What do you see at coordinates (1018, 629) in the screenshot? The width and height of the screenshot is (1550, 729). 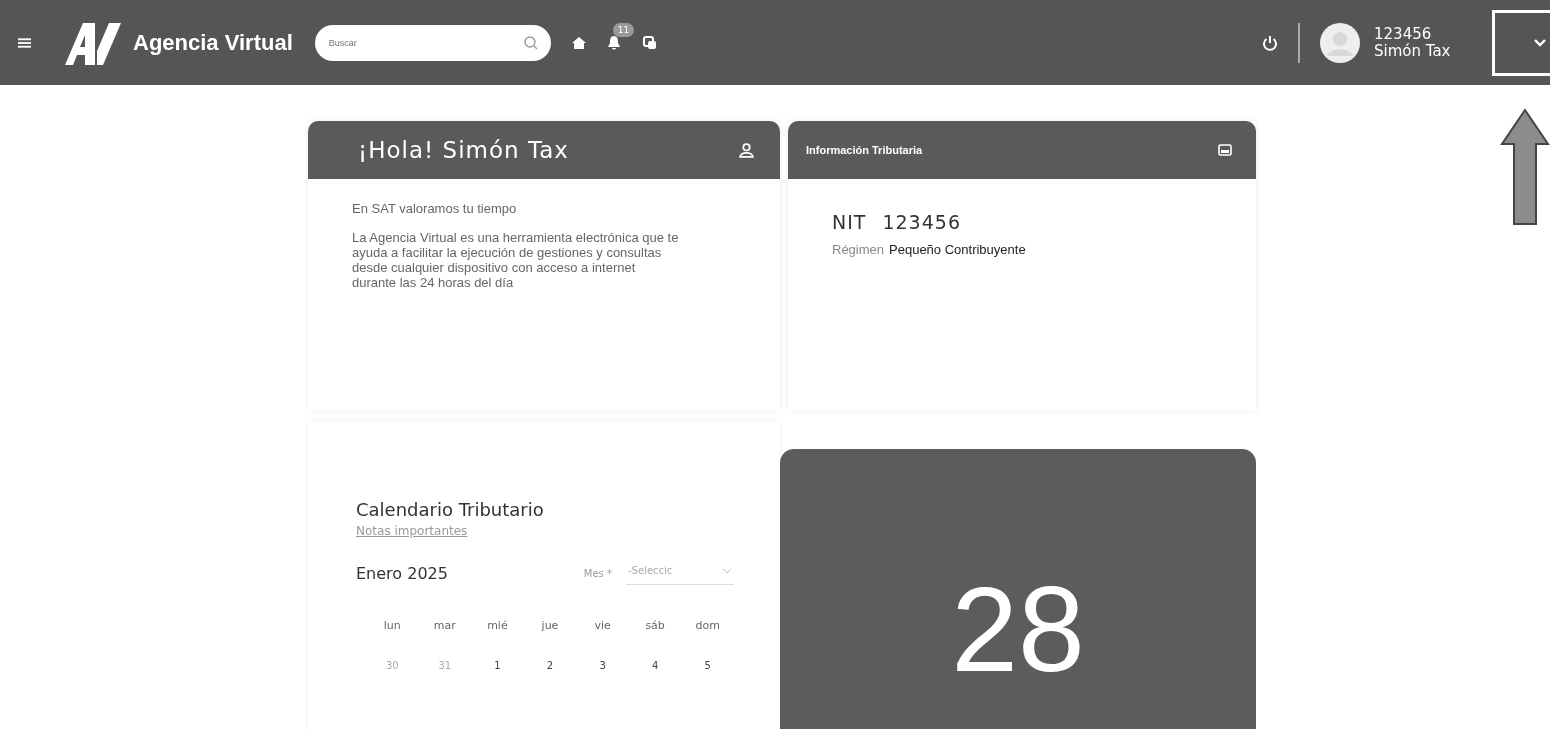 I see `day-number: 28` at bounding box center [1018, 629].